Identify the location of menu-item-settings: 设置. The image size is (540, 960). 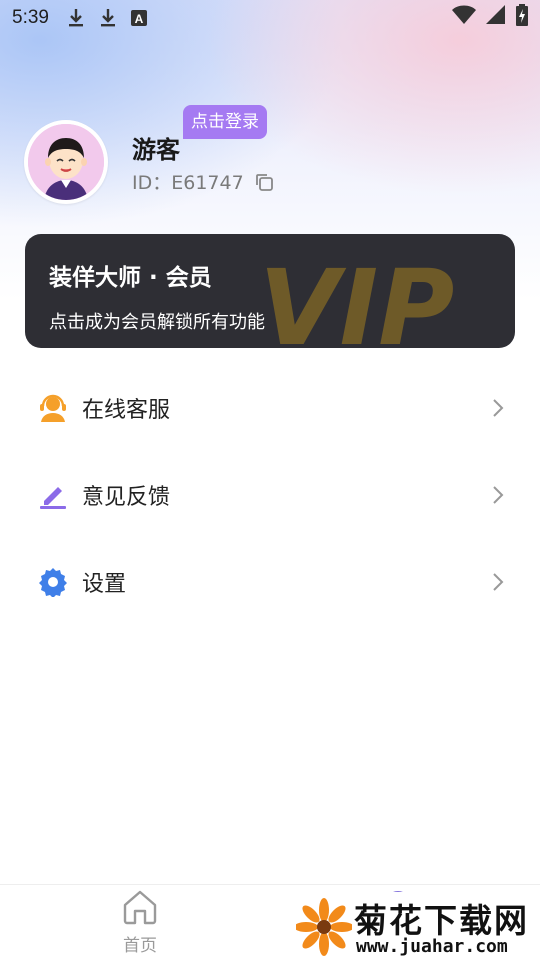
(270, 581).